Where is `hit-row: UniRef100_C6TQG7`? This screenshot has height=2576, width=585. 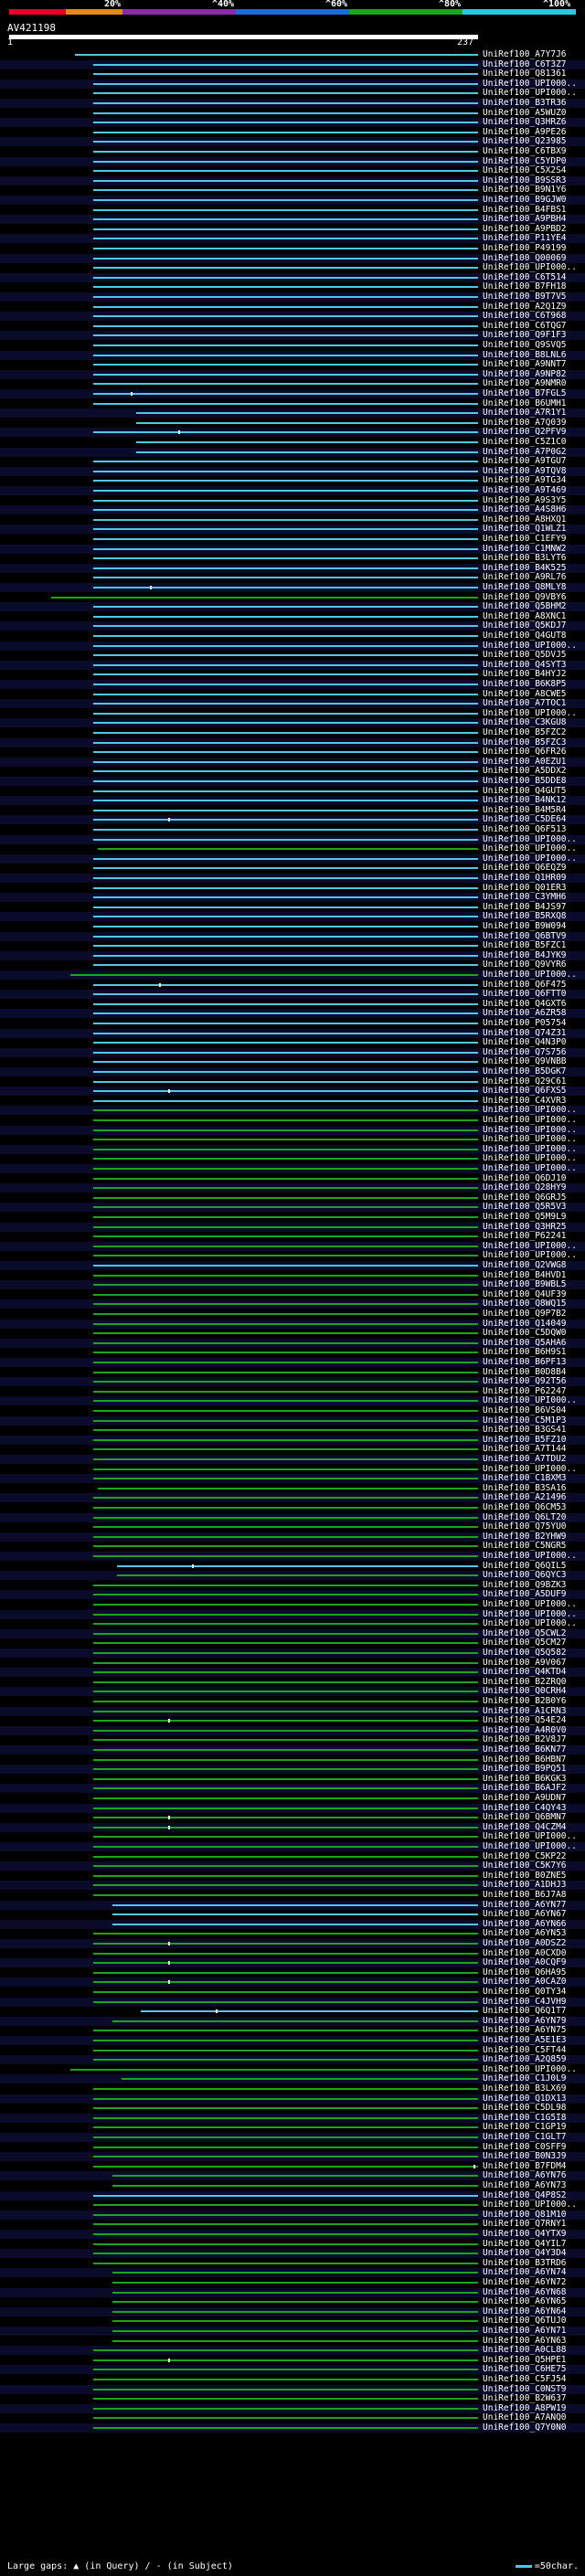
hit-row: UniRef100_C6TQG7 is located at coordinates (293, 326).